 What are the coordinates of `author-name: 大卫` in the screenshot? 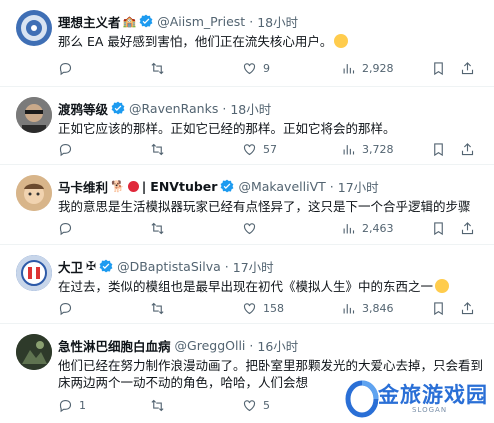 It's located at (70, 266).